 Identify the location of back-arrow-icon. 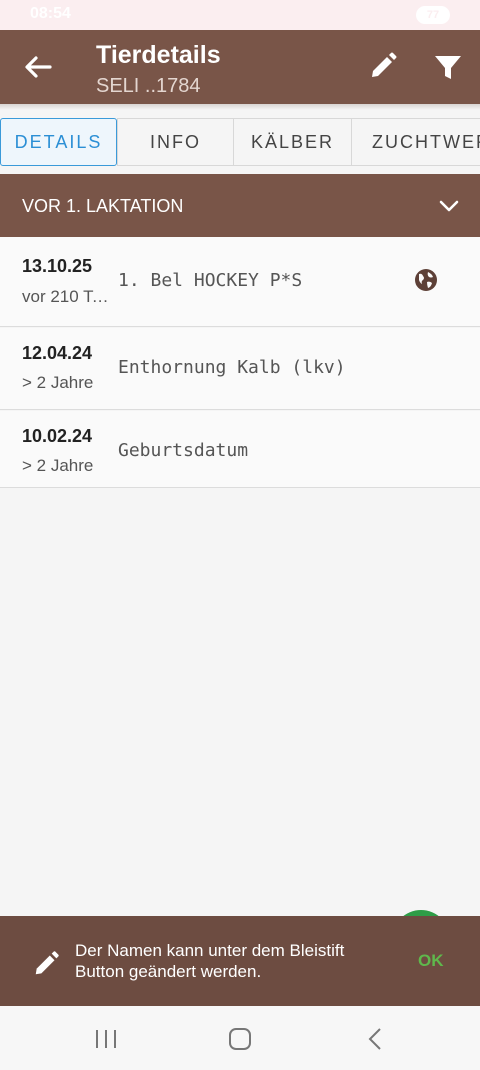
(38, 67).